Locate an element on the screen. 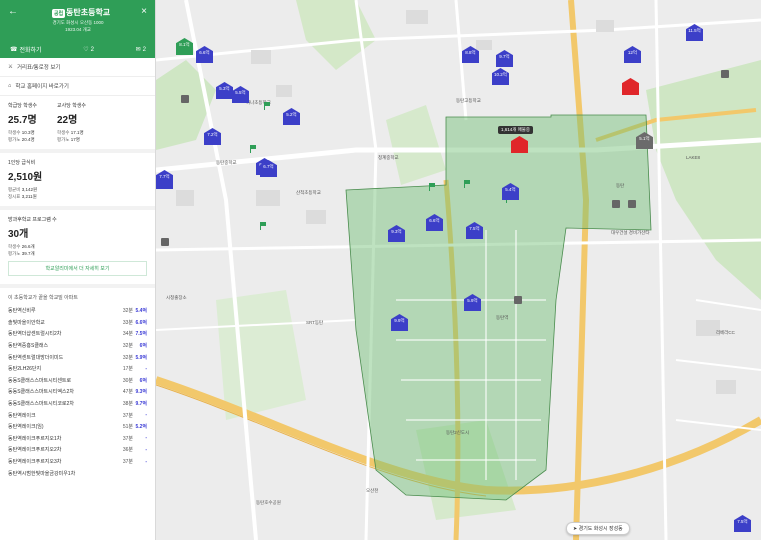  academy-list-title: 이 초등학교가 끝을 학교밀 아파트 is located at coordinates (43, 298).